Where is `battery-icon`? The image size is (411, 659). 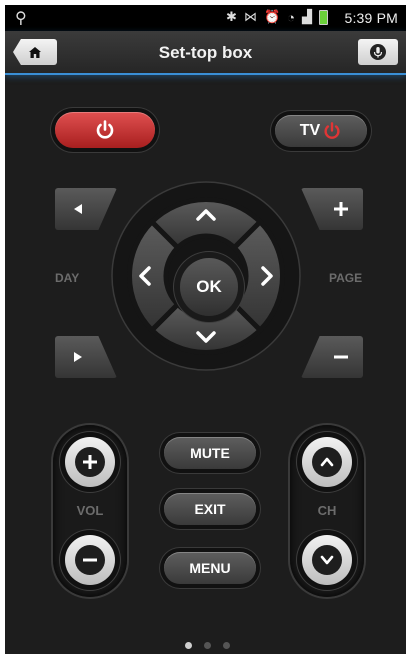 battery-icon is located at coordinates (323, 17).